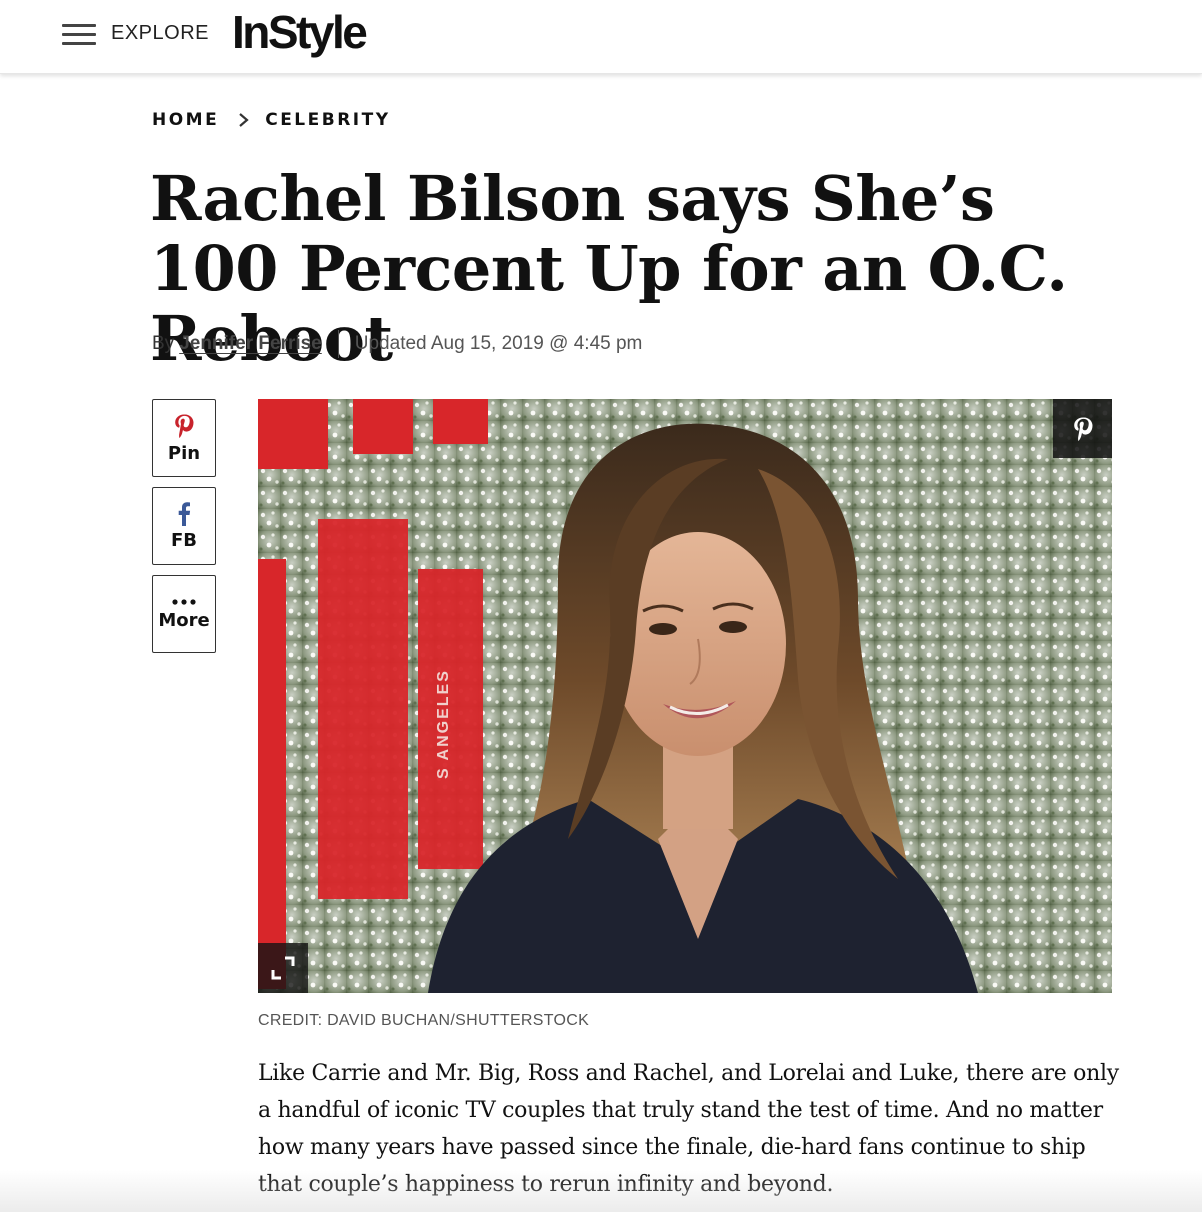 The height and width of the screenshot is (1212, 1202). I want to click on share-facebook-button: FB, so click(184, 526).